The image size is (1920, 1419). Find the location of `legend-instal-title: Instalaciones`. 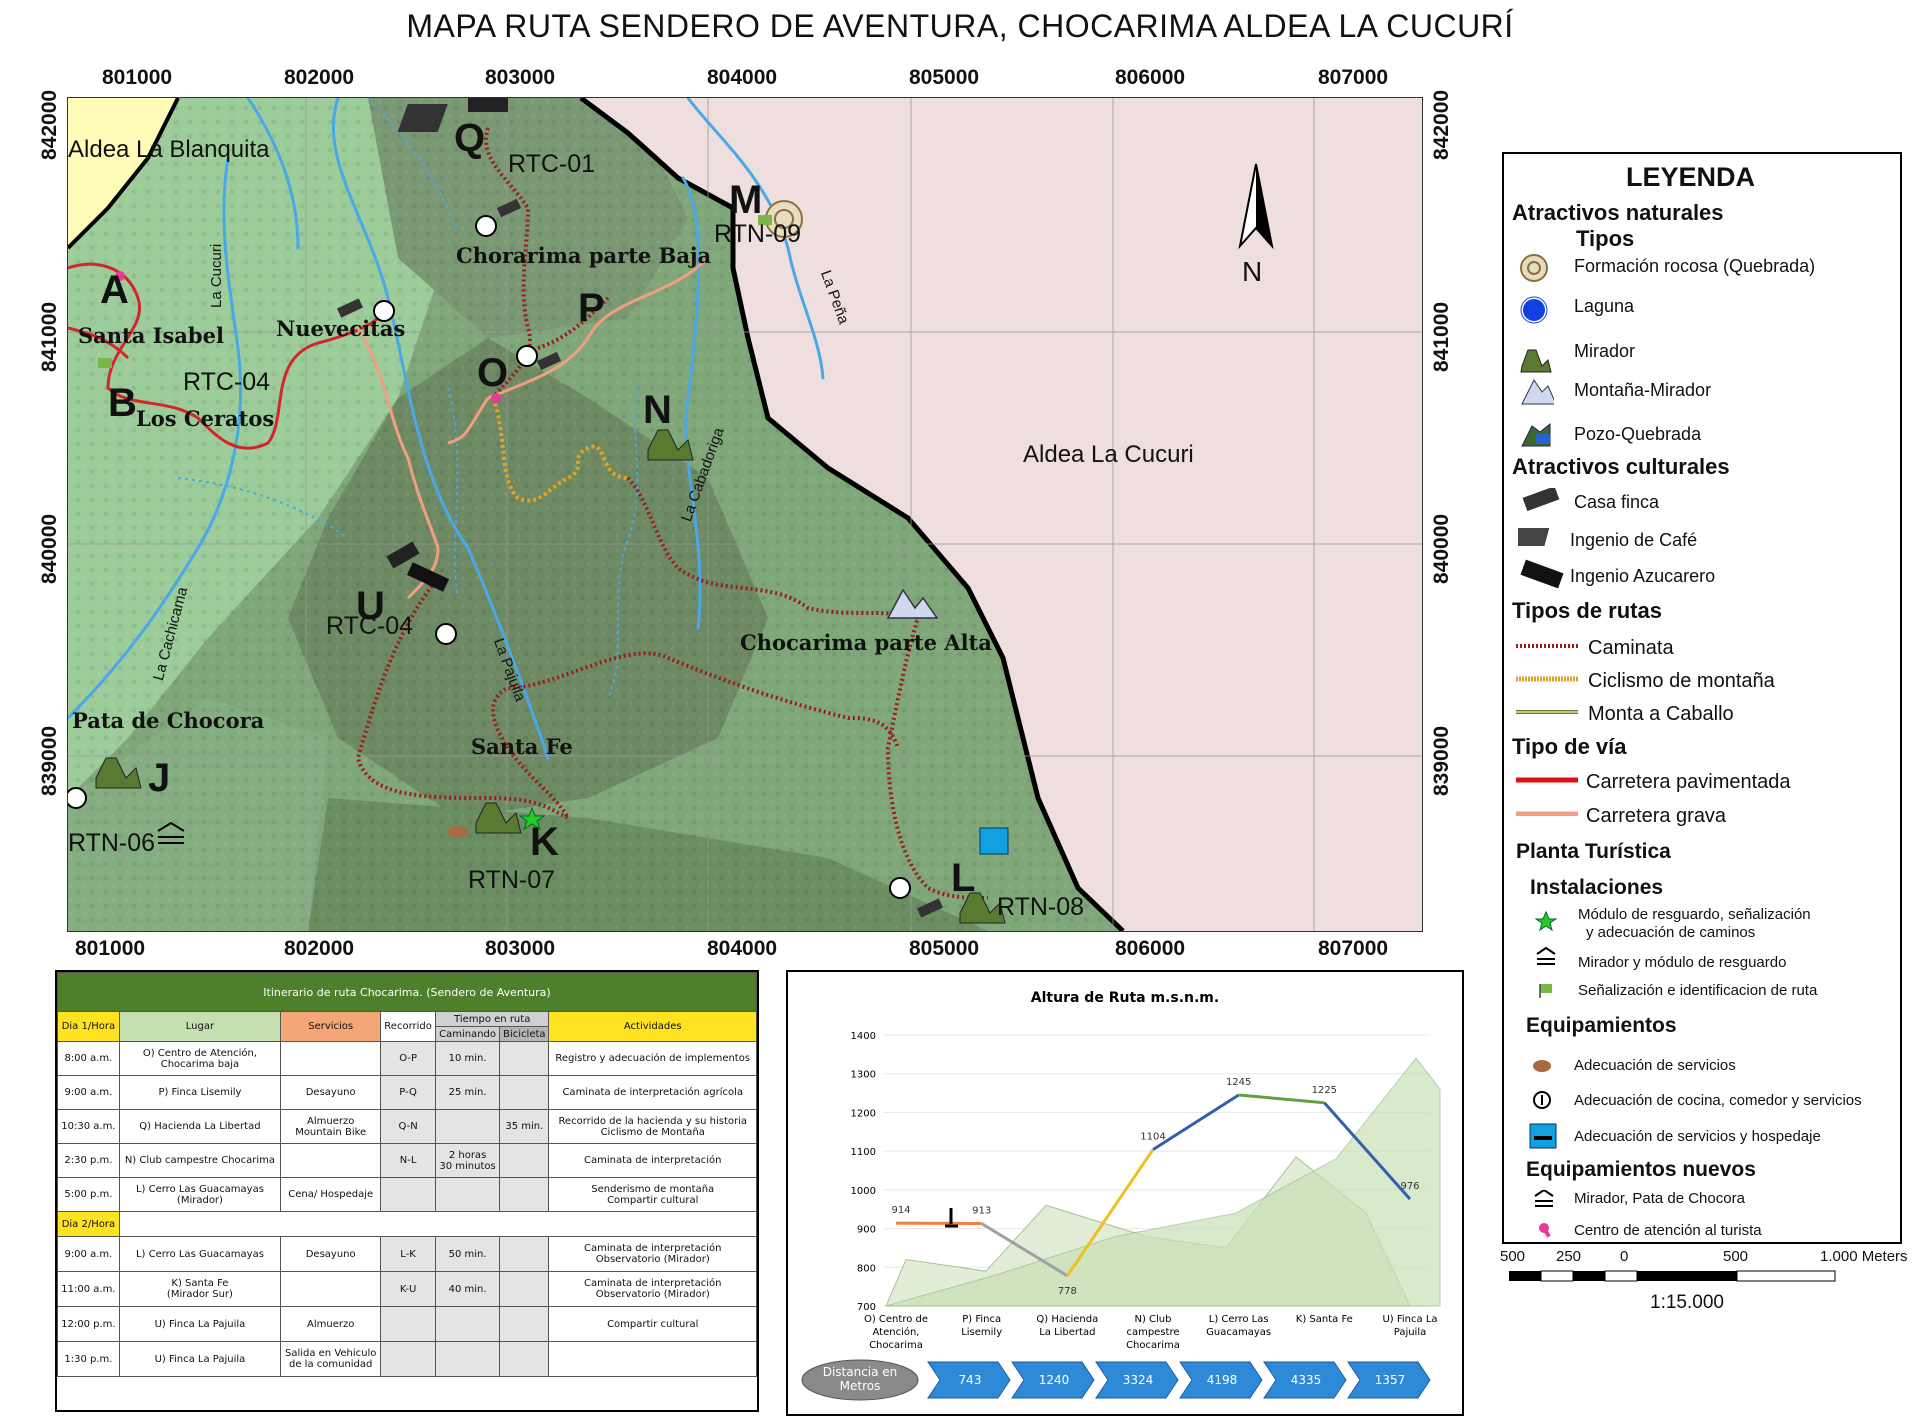

legend-instal-title: Instalaciones is located at coordinates (1596, 888).